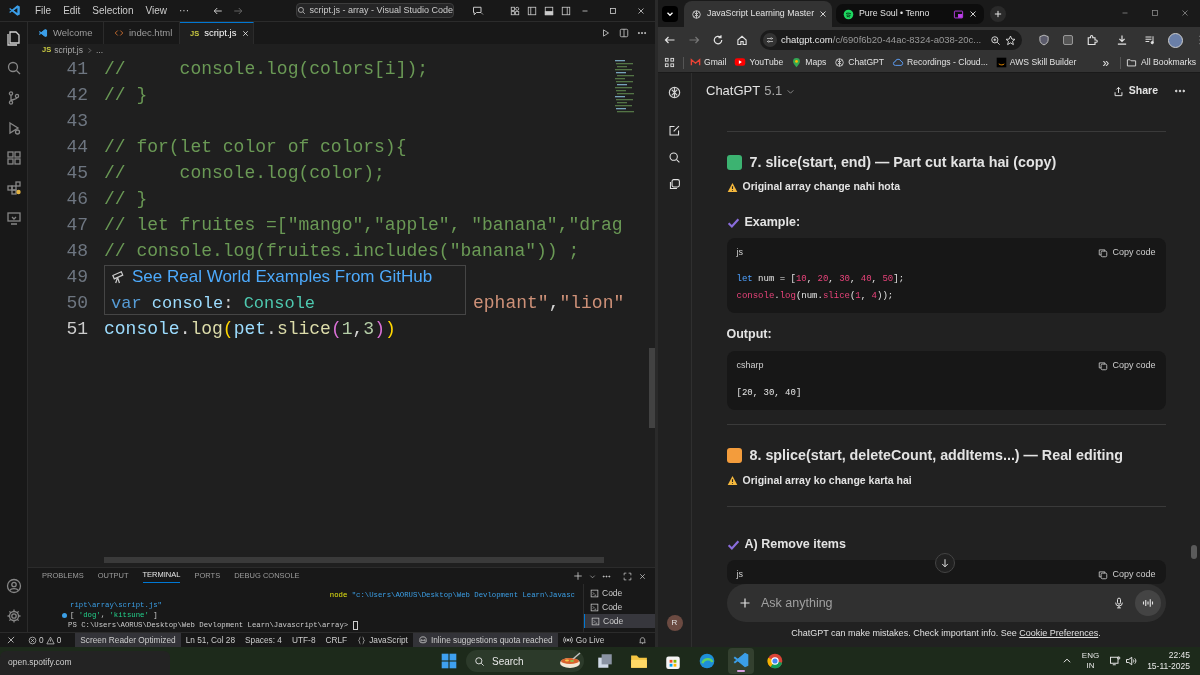 Image resolution: width=1200 pixels, height=675 pixels. Describe the element at coordinates (827, 480) in the screenshot. I see `warning-text: Original array ko change karta hai` at that location.